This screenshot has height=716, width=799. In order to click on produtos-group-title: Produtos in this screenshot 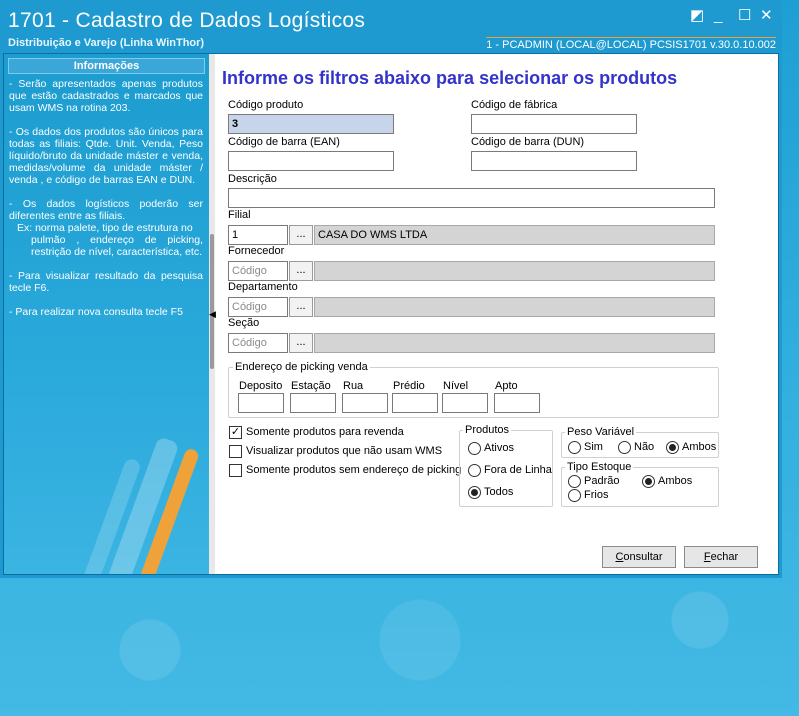, I will do `click(487, 430)`.